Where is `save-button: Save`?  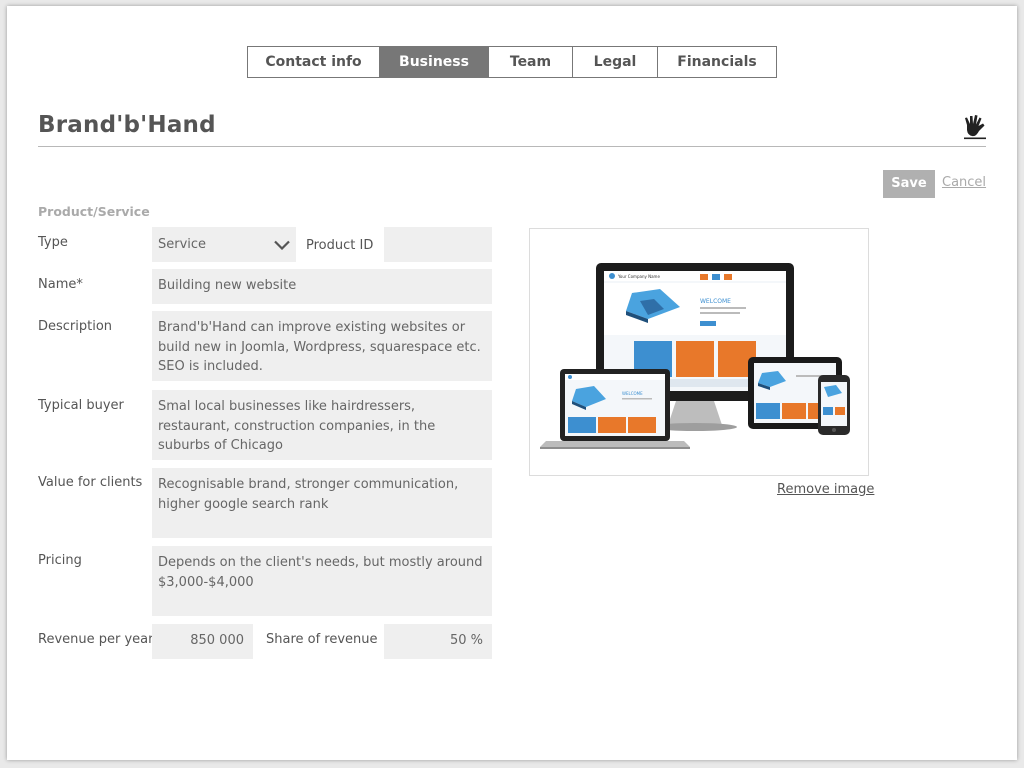
save-button: Save is located at coordinates (909, 184).